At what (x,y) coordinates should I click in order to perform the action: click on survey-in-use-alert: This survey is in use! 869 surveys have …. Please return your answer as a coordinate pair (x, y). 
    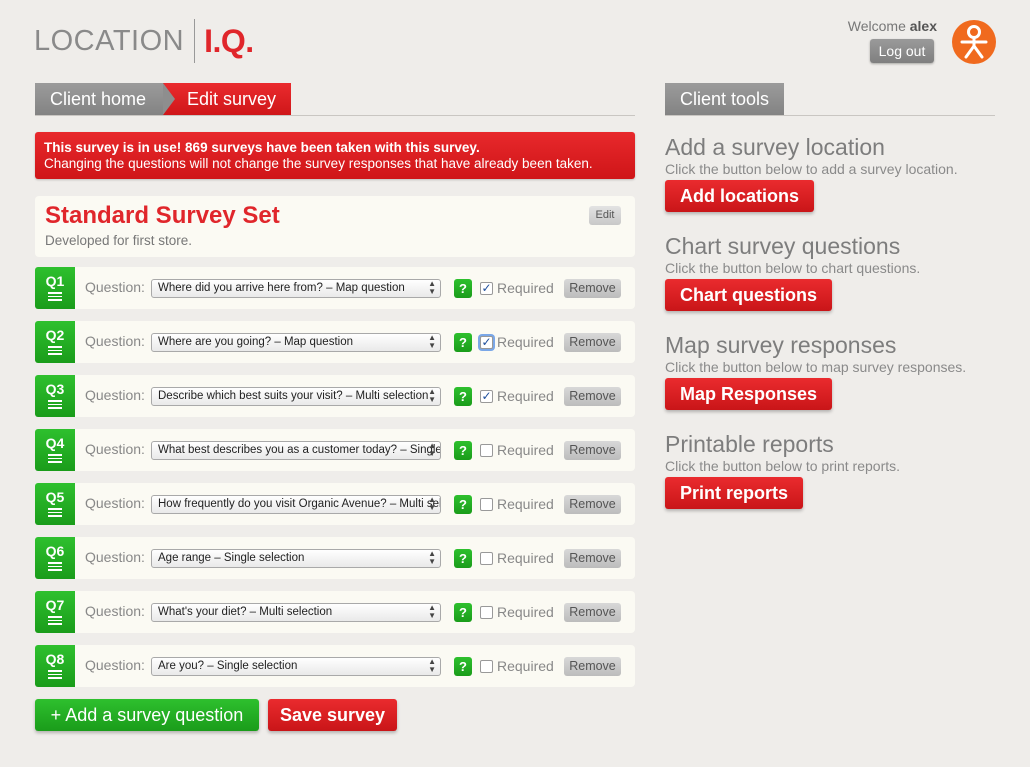
    Looking at the image, I should click on (335, 155).